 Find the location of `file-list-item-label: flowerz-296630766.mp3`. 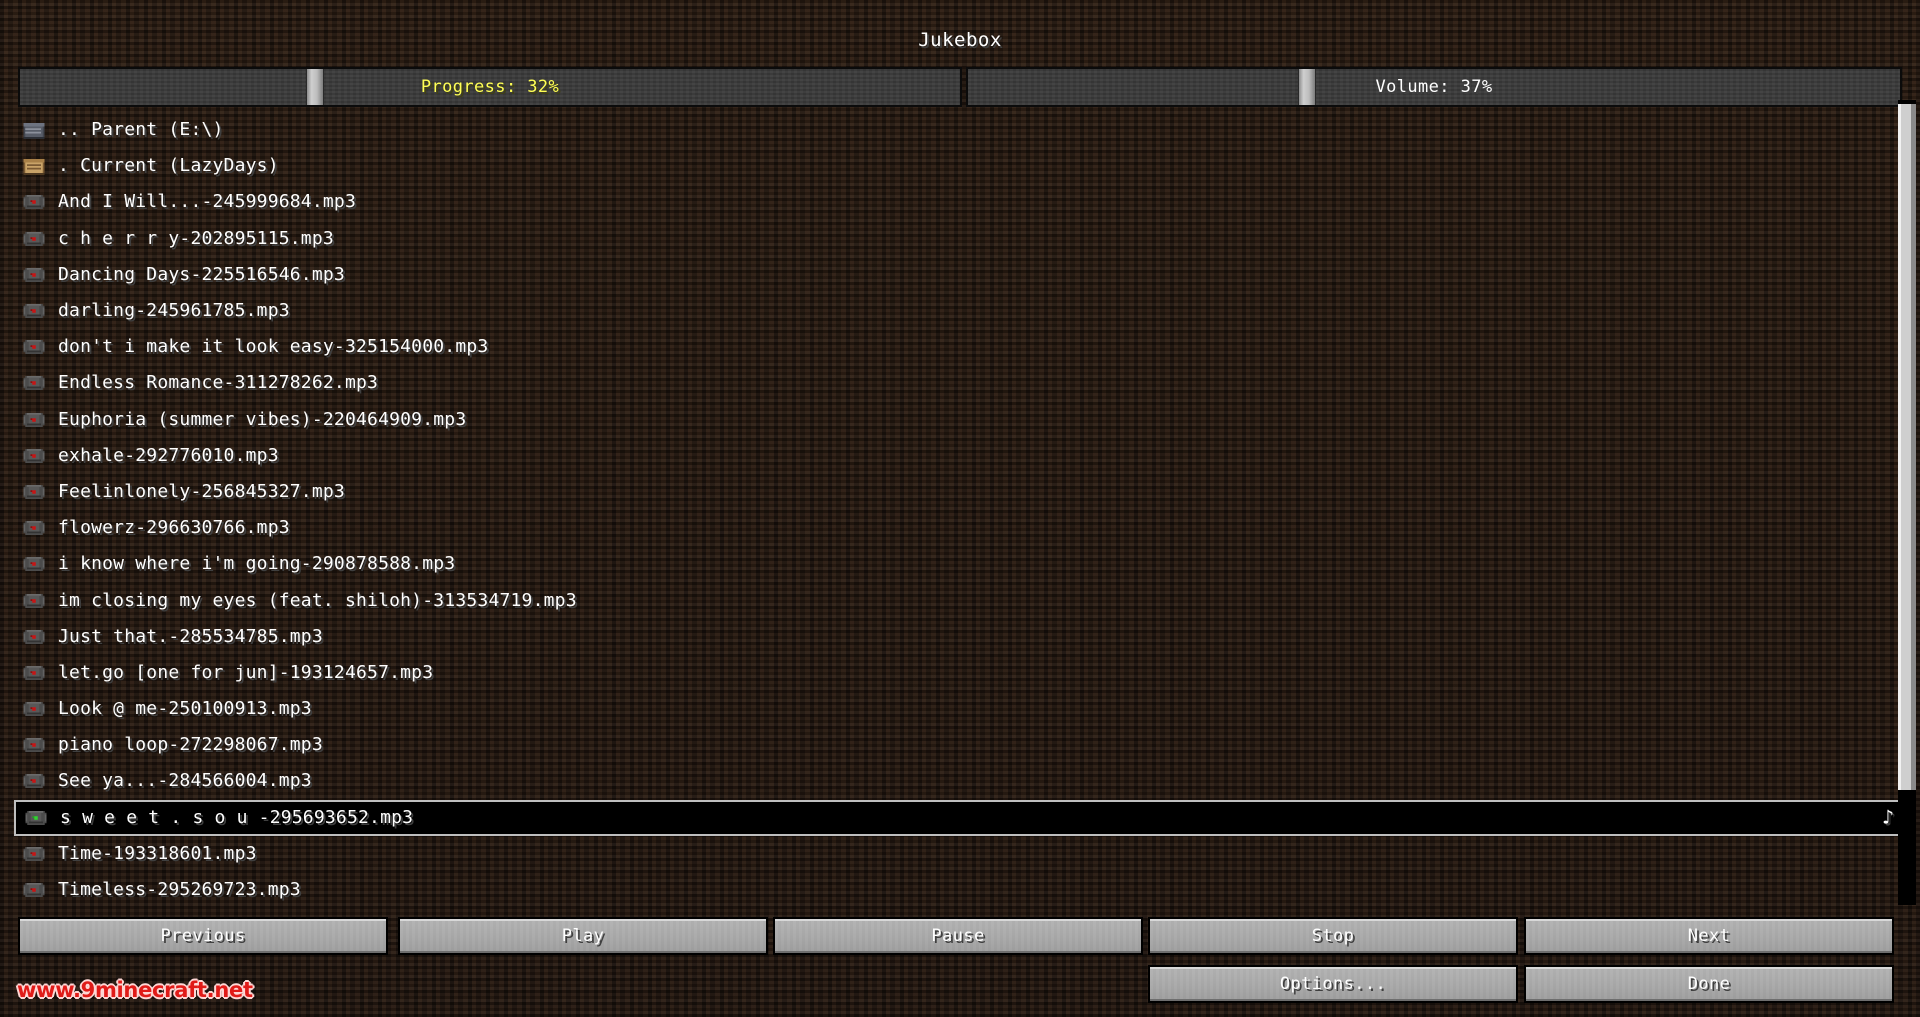

file-list-item-label: flowerz-296630766.mp3 is located at coordinates (174, 528).